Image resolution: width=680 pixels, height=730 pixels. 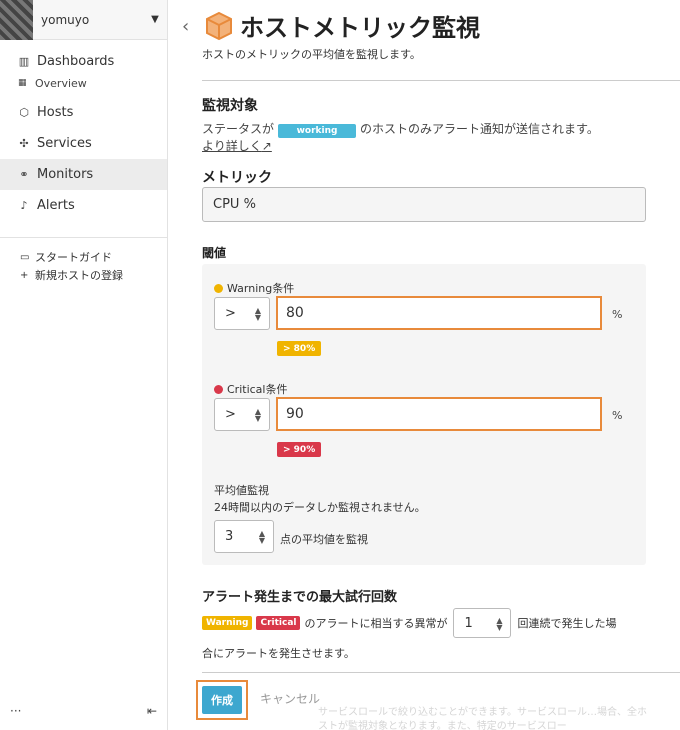 I want to click on sidebar-item-label: Dashboards, so click(x=76, y=61).